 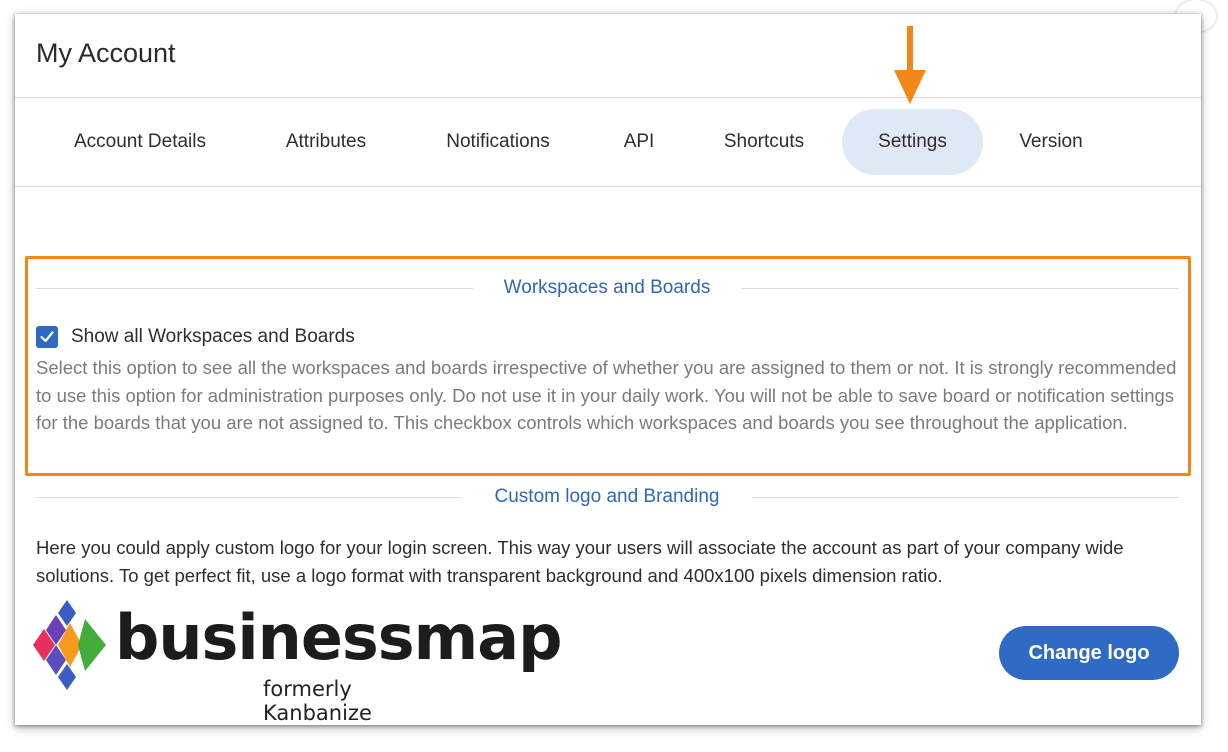 I want to click on workspaces-heading: Workspaces and Boards, so click(x=607, y=287).